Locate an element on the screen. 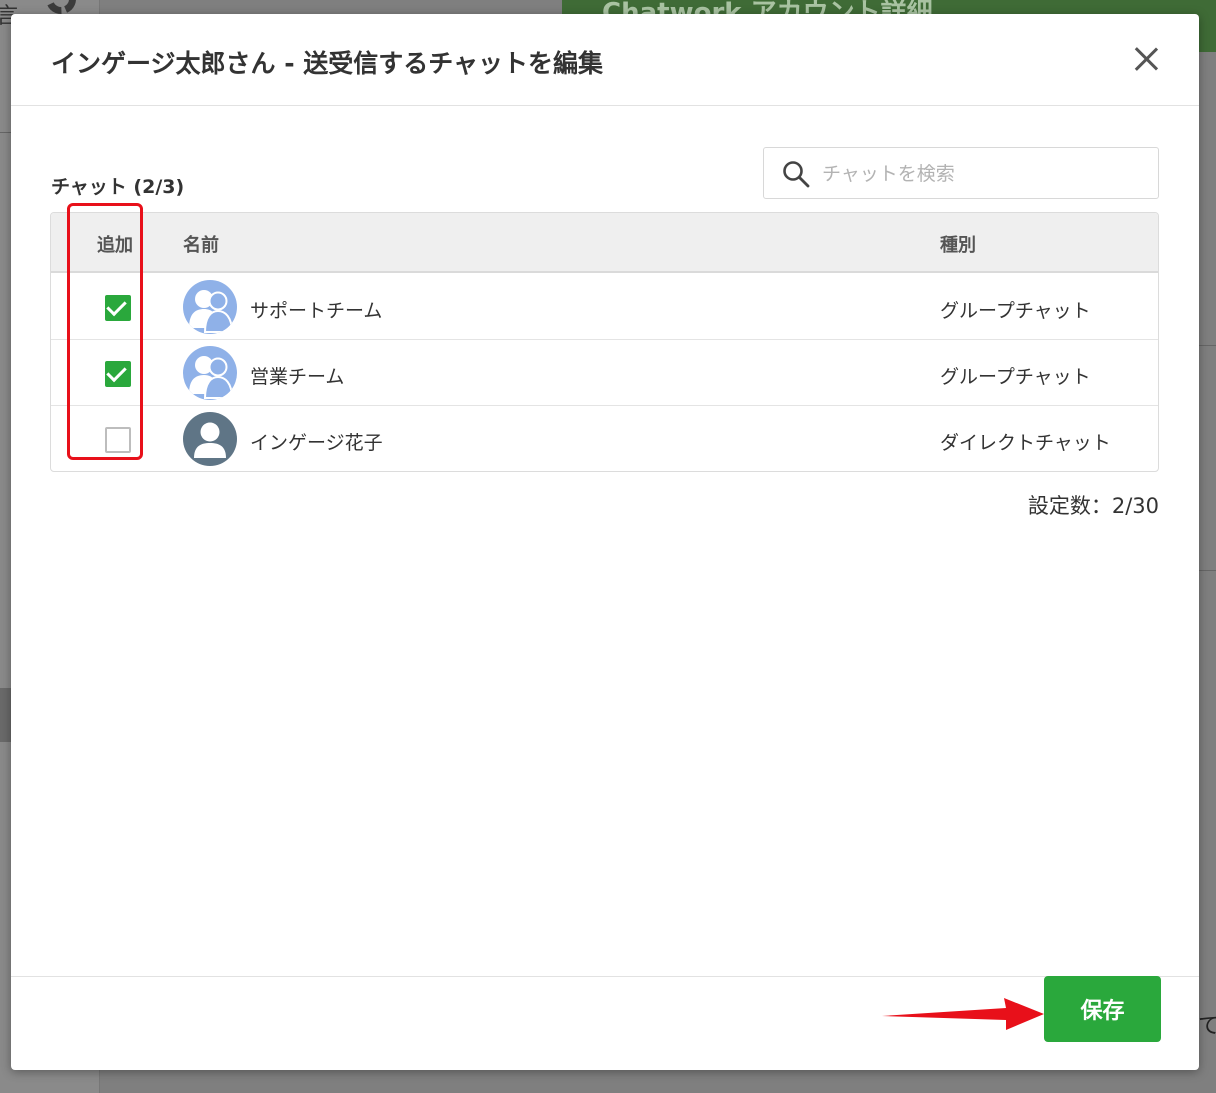 The image size is (1216, 1093). column-header-type: 種別 is located at coordinates (958, 245).